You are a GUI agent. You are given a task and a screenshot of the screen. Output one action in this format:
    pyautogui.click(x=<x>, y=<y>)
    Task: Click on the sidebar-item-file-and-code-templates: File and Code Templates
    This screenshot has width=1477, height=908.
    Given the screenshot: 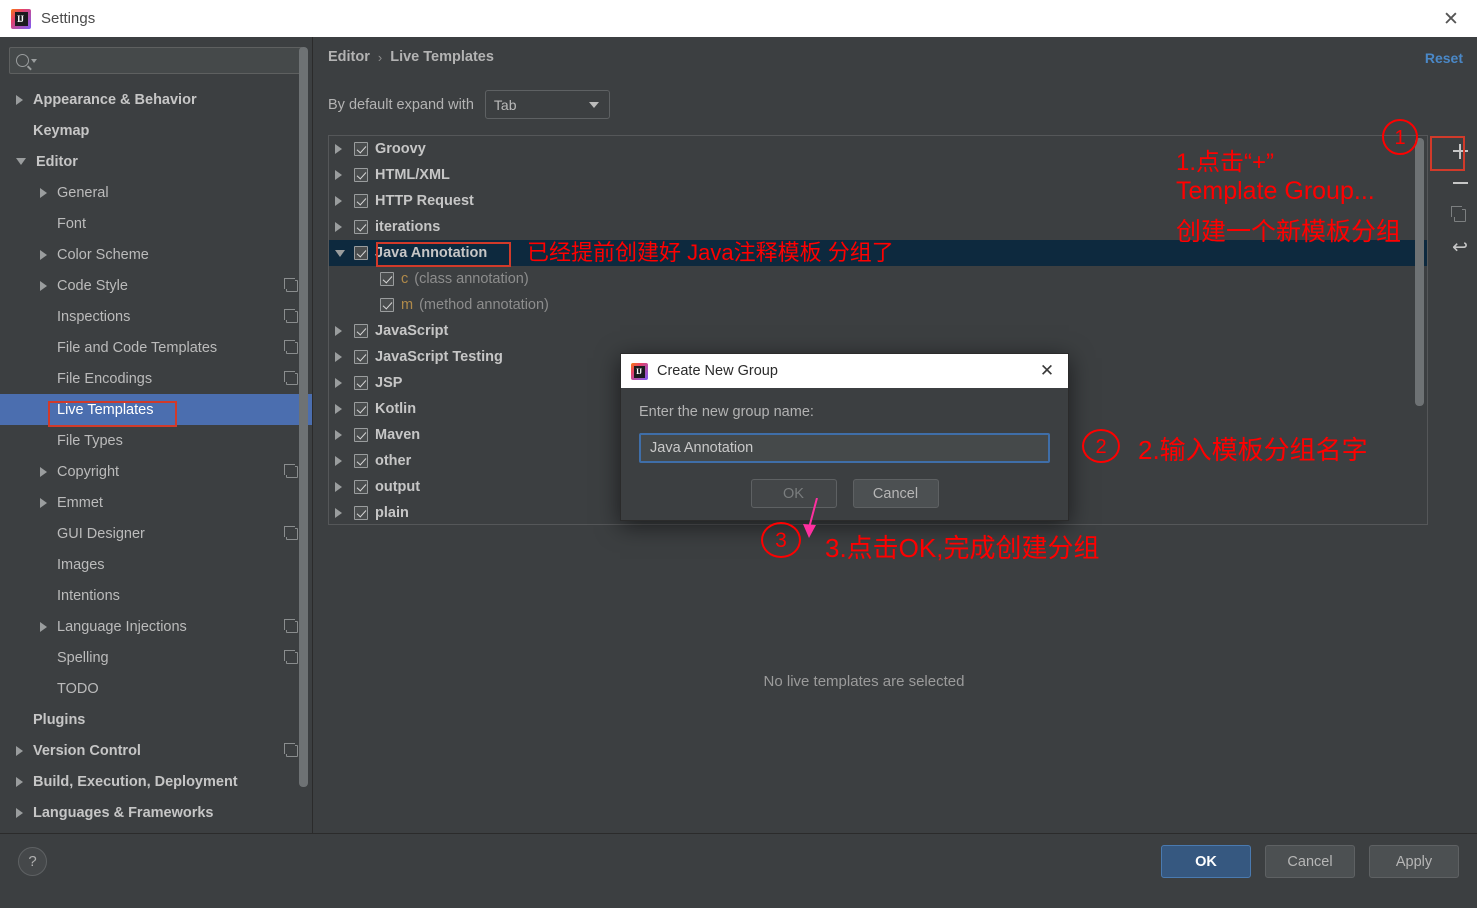 What is the action you would take?
    pyautogui.click(x=156, y=347)
    